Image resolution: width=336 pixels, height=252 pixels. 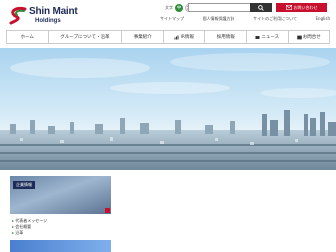 I want to click on brand-name: Shin Maint, so click(x=53, y=11).